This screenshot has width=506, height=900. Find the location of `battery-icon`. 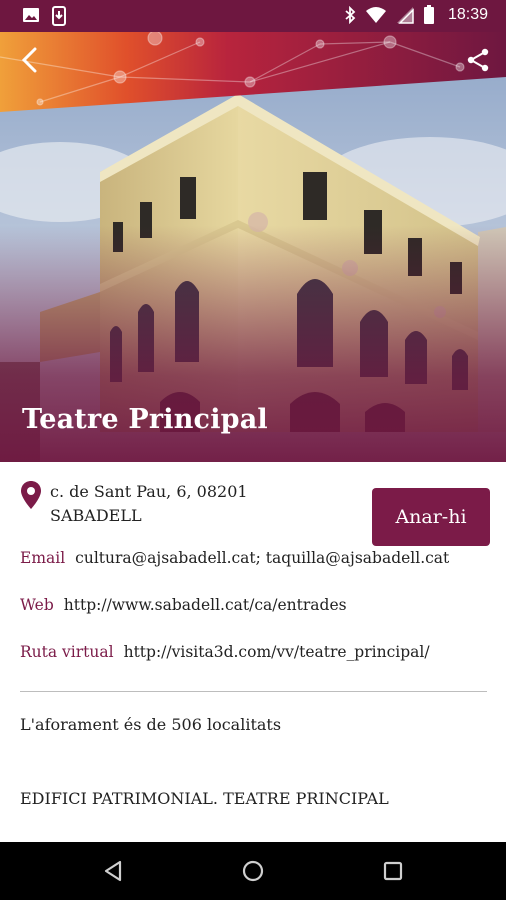

battery-icon is located at coordinates (428, 14).